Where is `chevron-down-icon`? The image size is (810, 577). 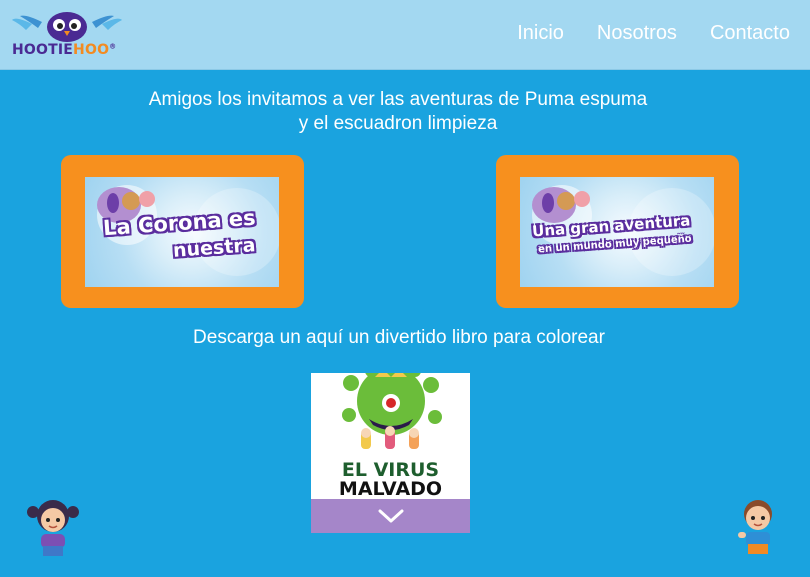
chevron-down-icon is located at coordinates (390, 516).